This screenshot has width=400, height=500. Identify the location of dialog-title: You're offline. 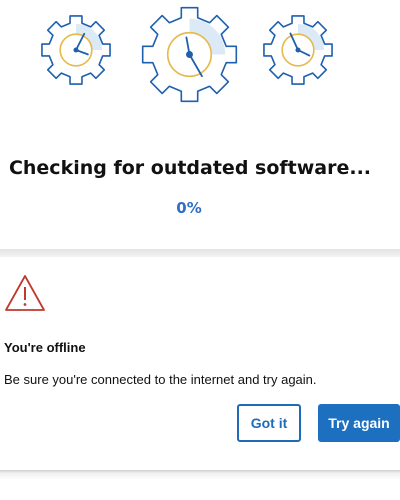
(45, 347).